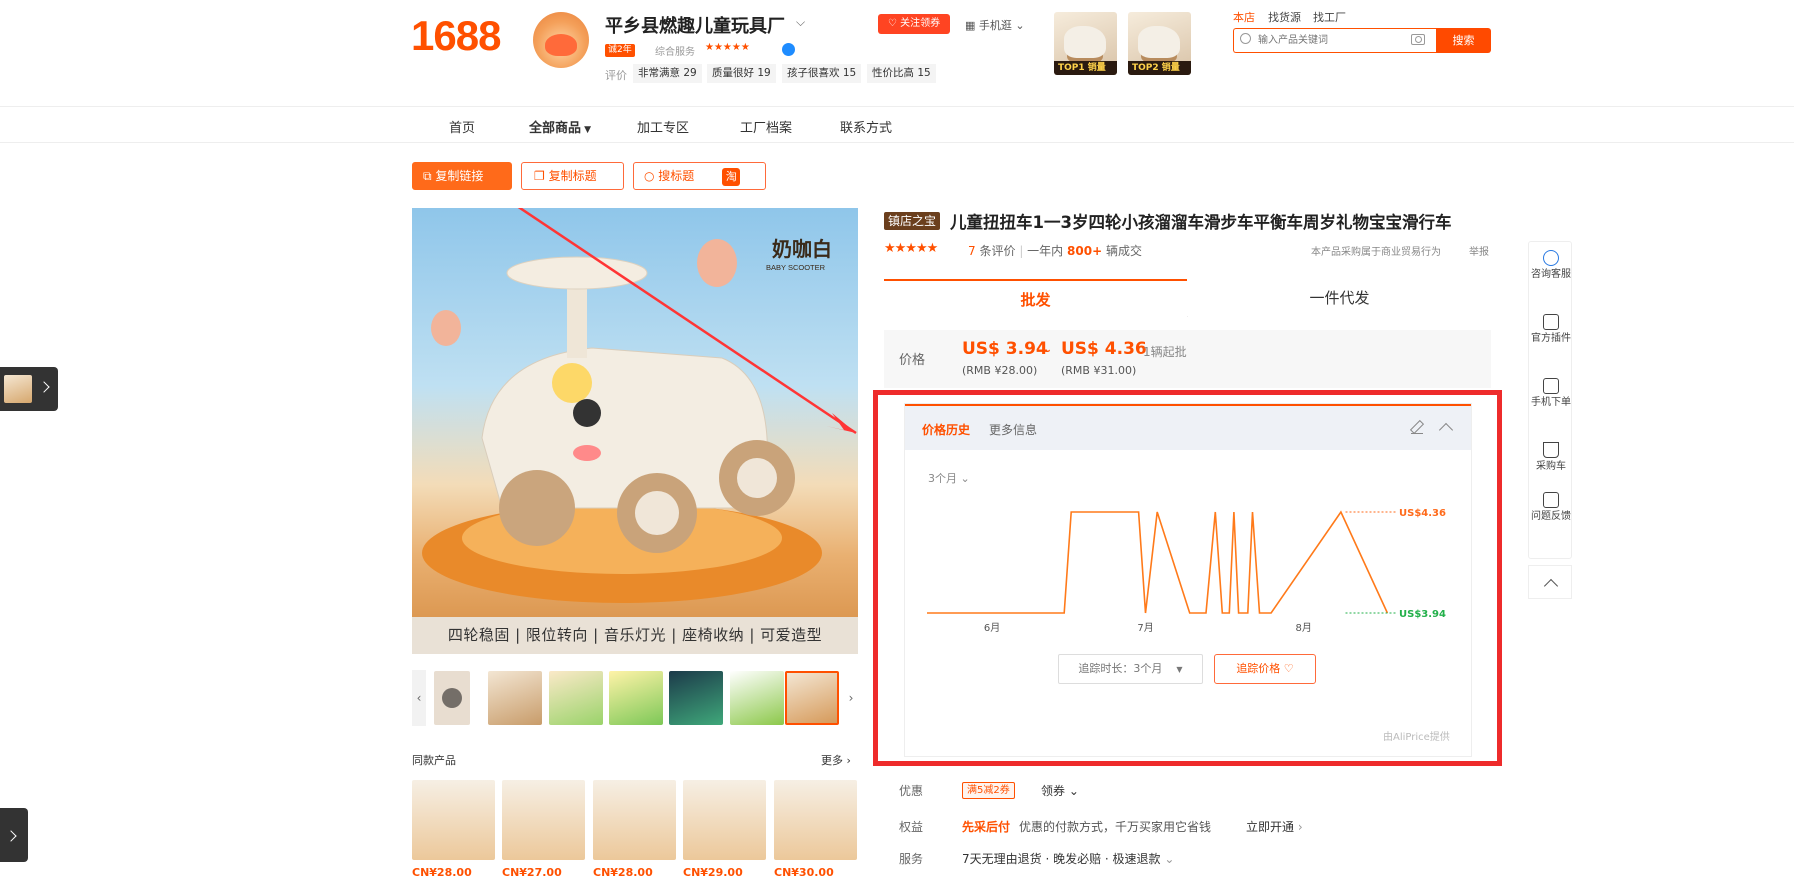  What do you see at coordinates (1551, 458) in the screenshot?
I see `side-cart: 采购车` at bounding box center [1551, 458].